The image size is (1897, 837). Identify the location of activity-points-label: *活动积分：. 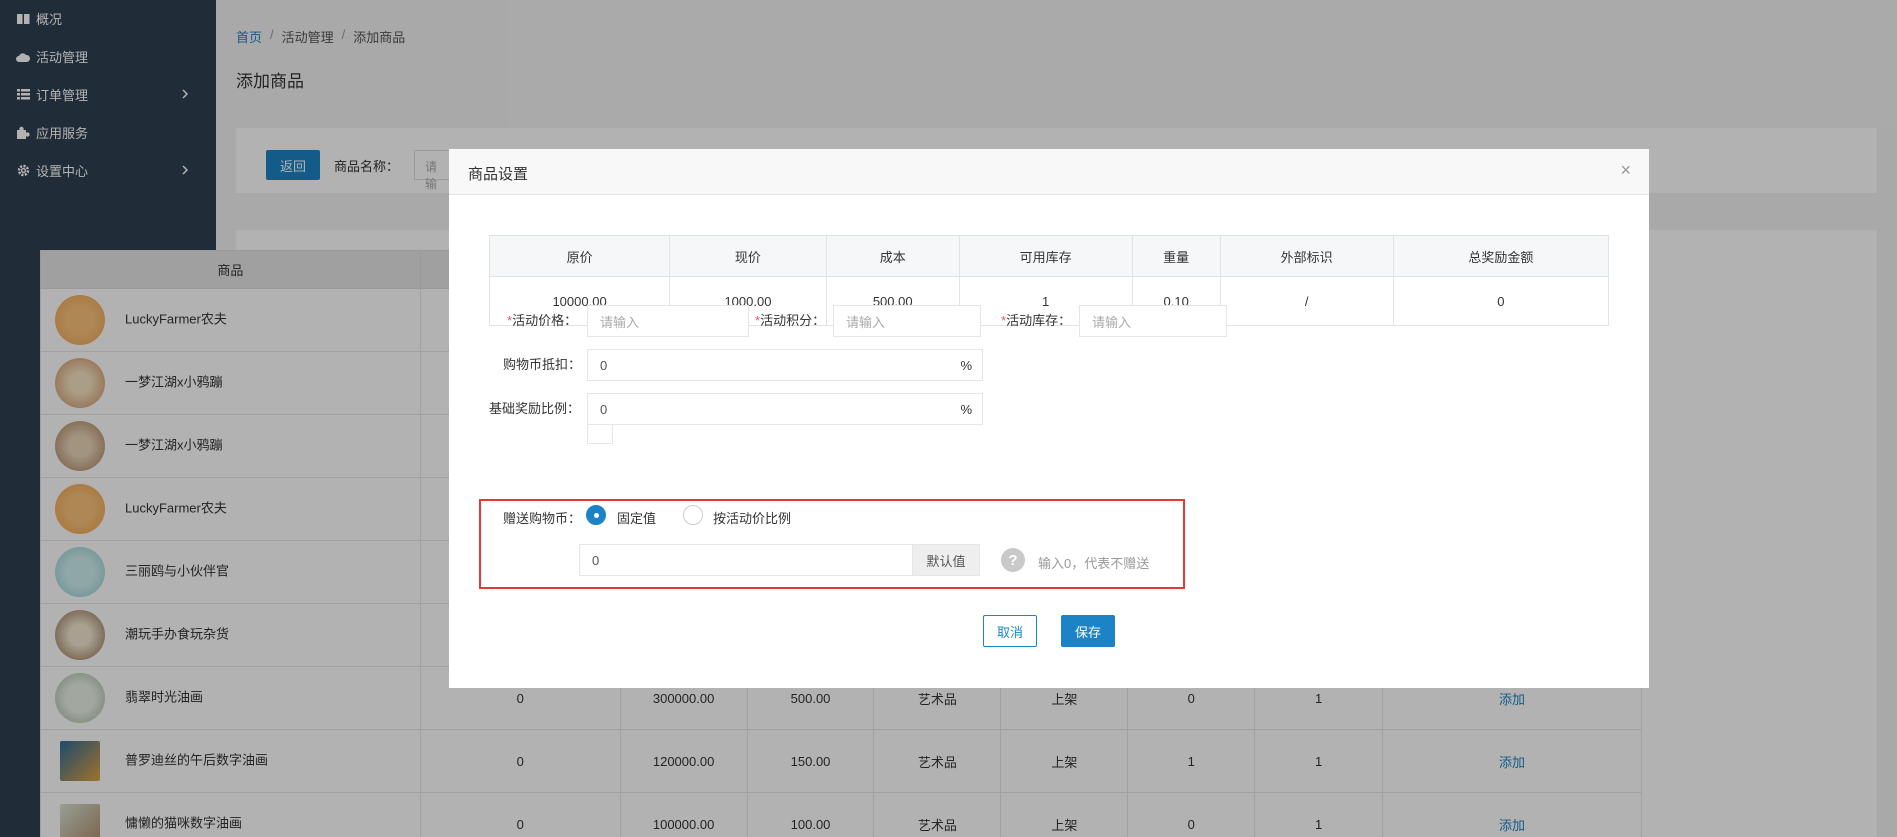
(790, 320).